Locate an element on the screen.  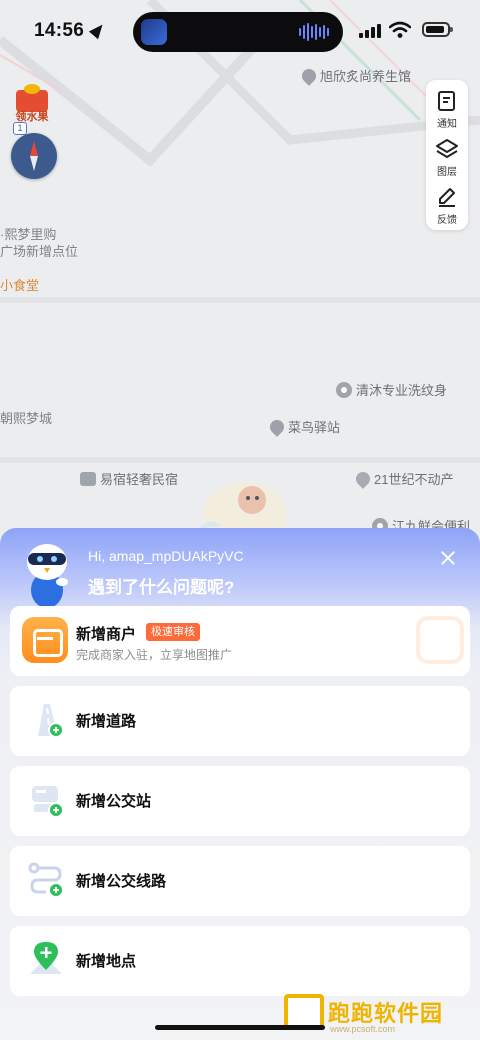
poi-label: 菜鸟驿站 is located at coordinates (314, 427).